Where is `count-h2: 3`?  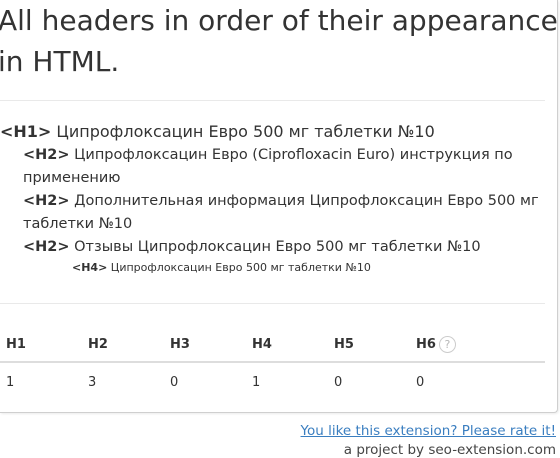
count-h2: 3 is located at coordinates (92, 382).